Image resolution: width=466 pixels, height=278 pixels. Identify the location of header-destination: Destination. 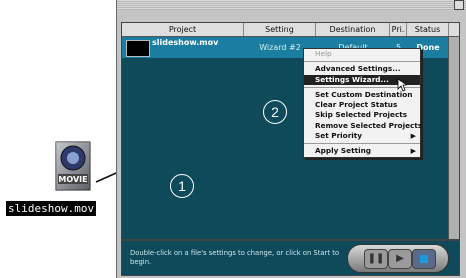
(353, 29).